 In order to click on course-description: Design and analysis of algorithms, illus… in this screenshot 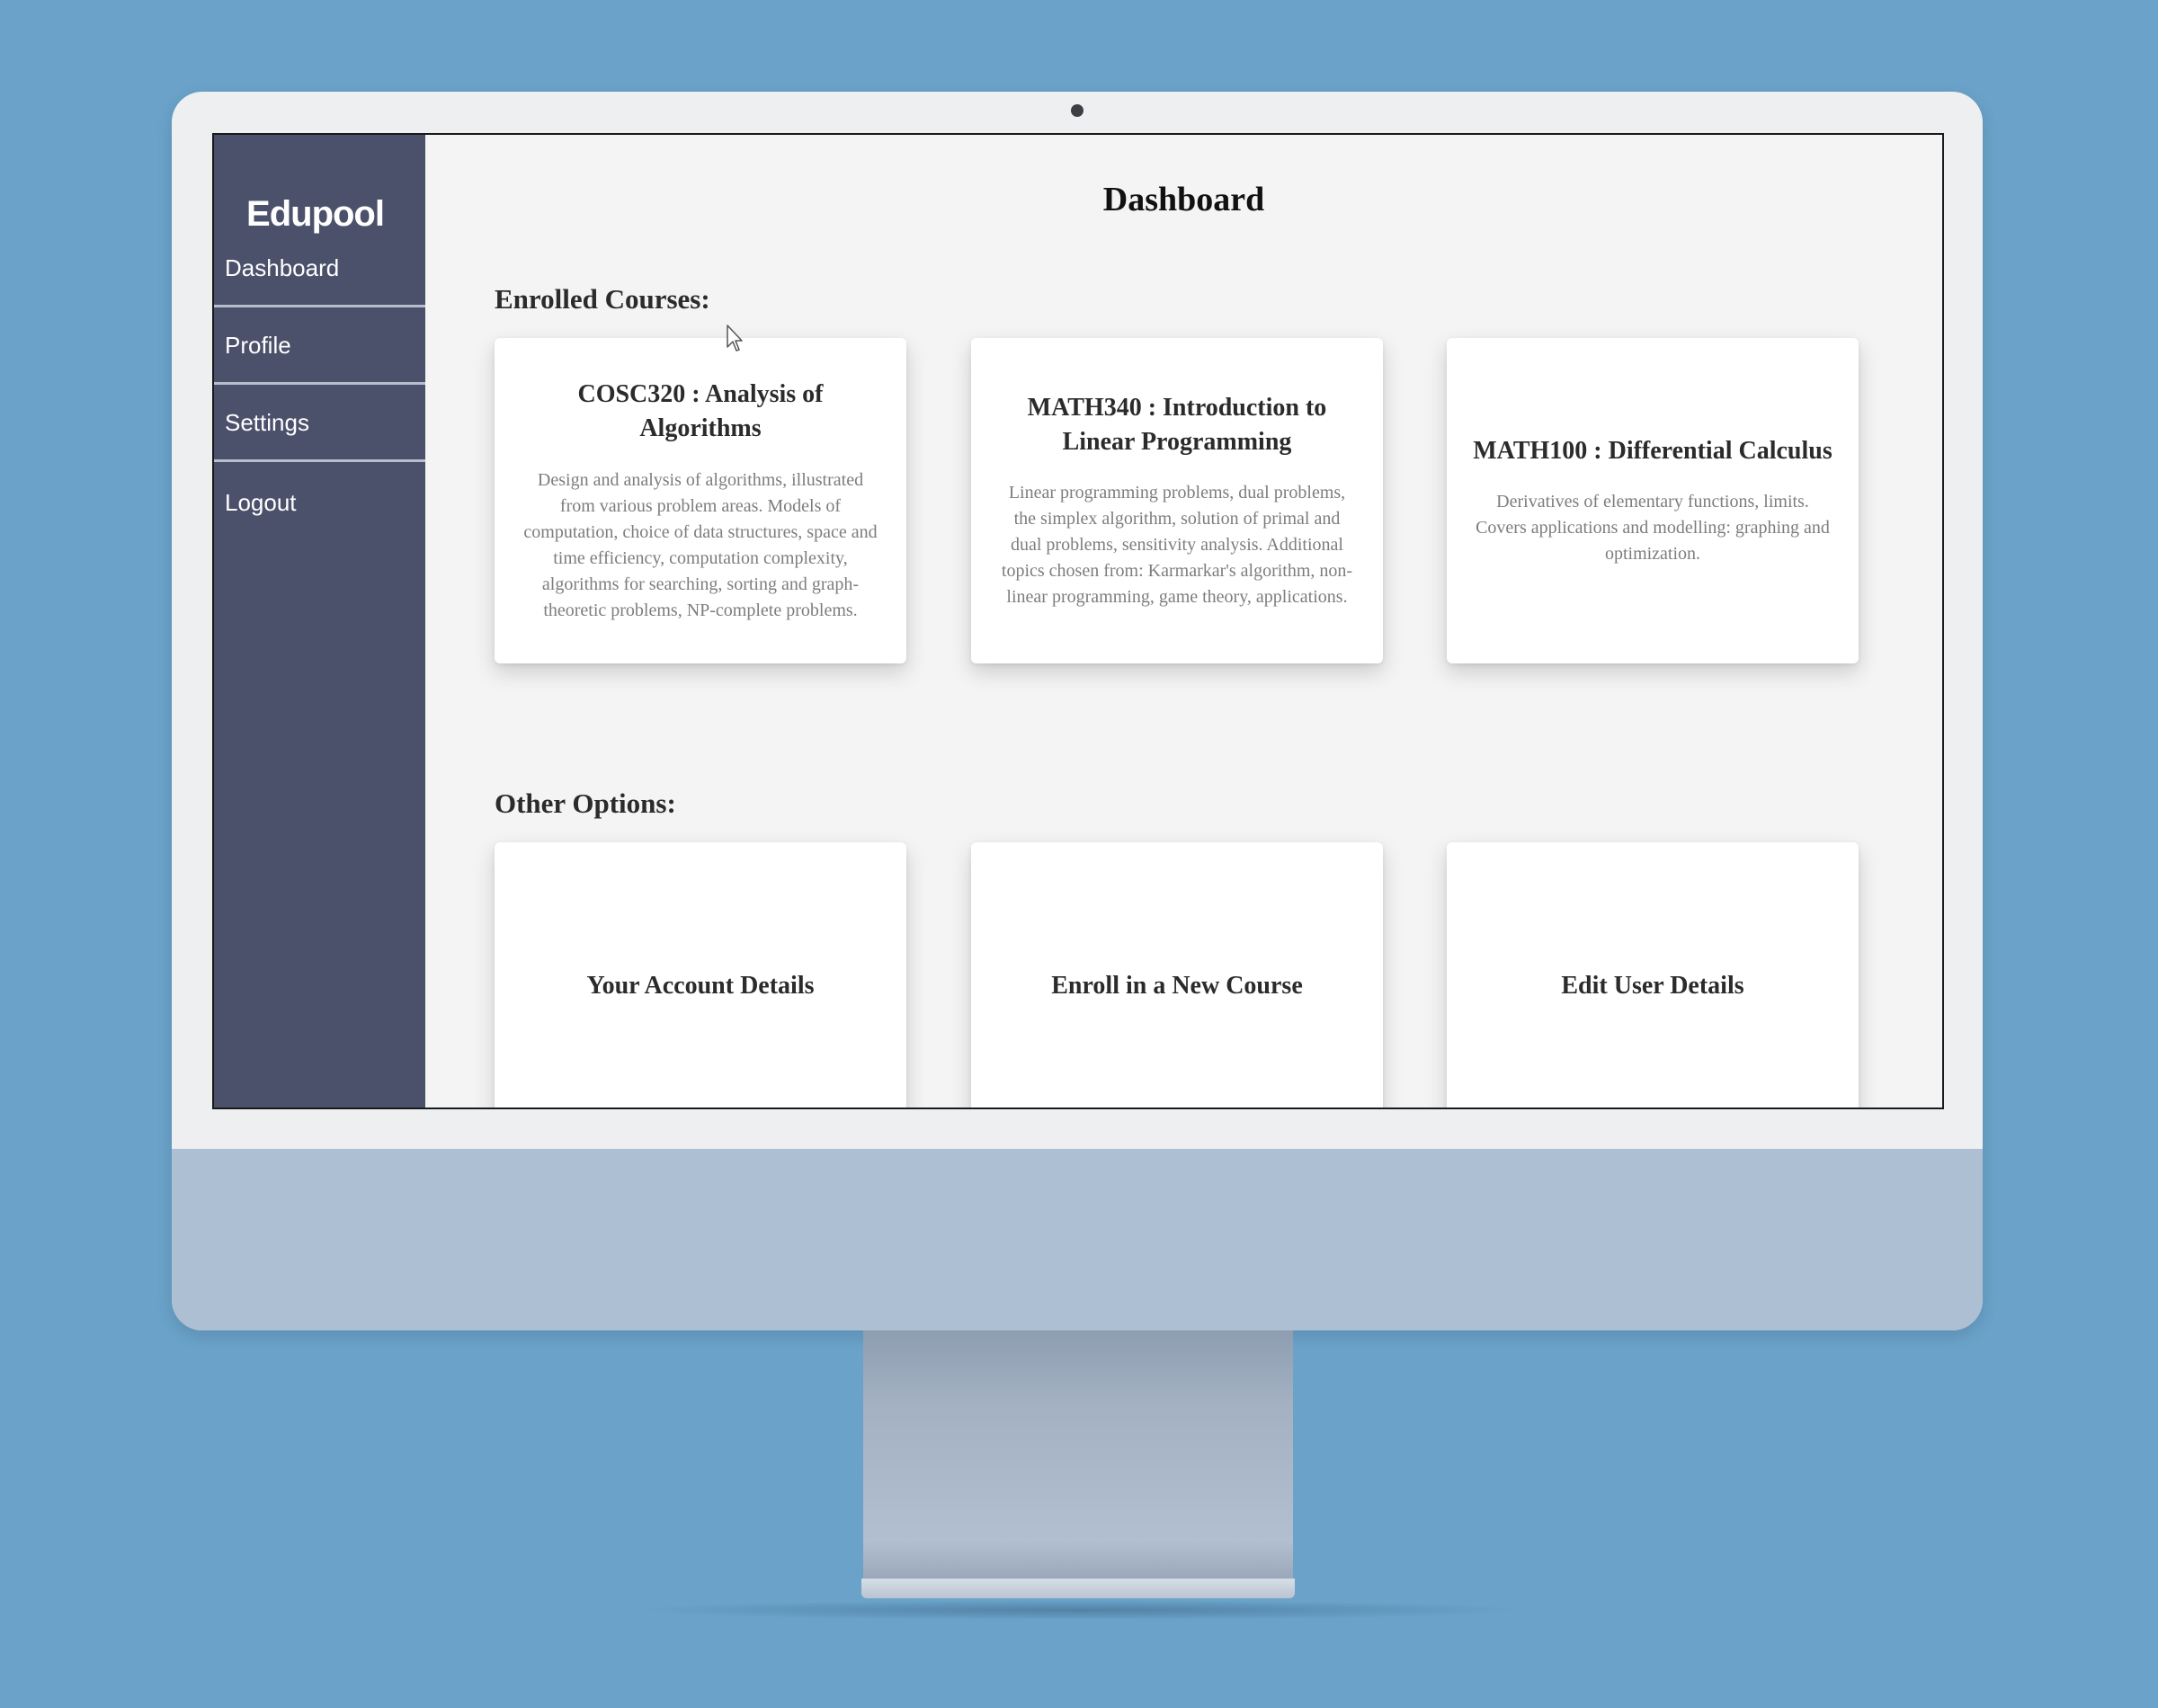, I will do `click(700, 544)`.